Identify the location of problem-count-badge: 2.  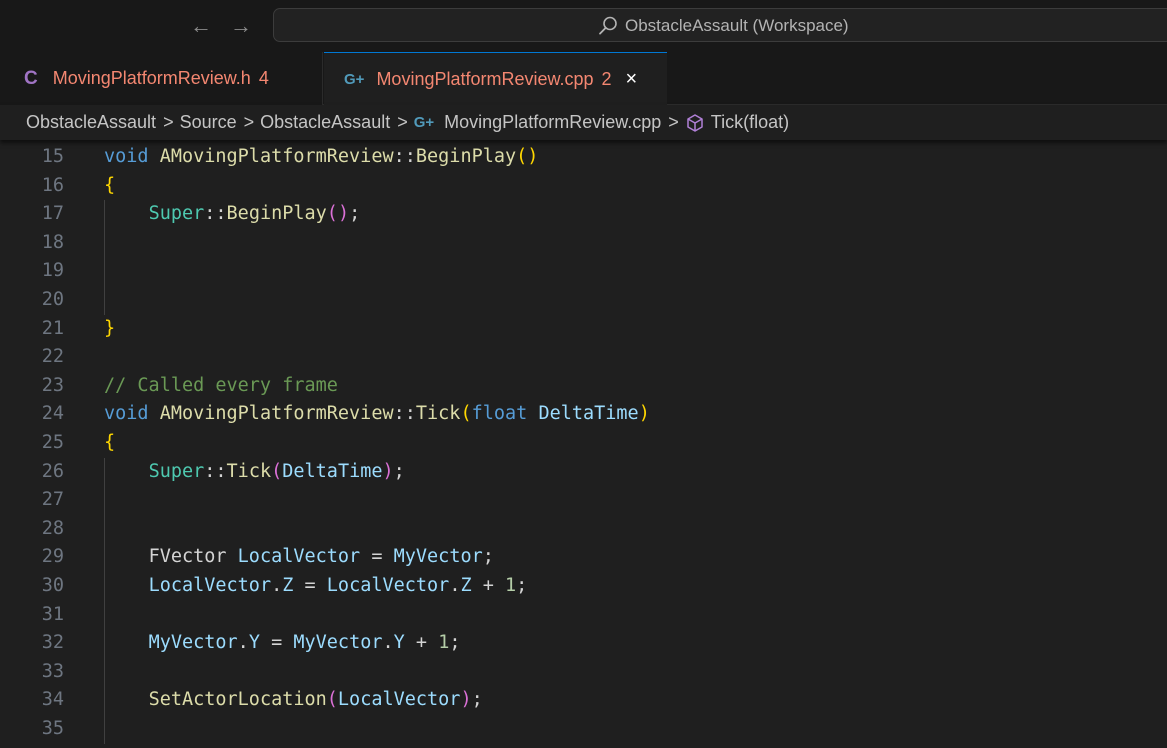
(606, 78).